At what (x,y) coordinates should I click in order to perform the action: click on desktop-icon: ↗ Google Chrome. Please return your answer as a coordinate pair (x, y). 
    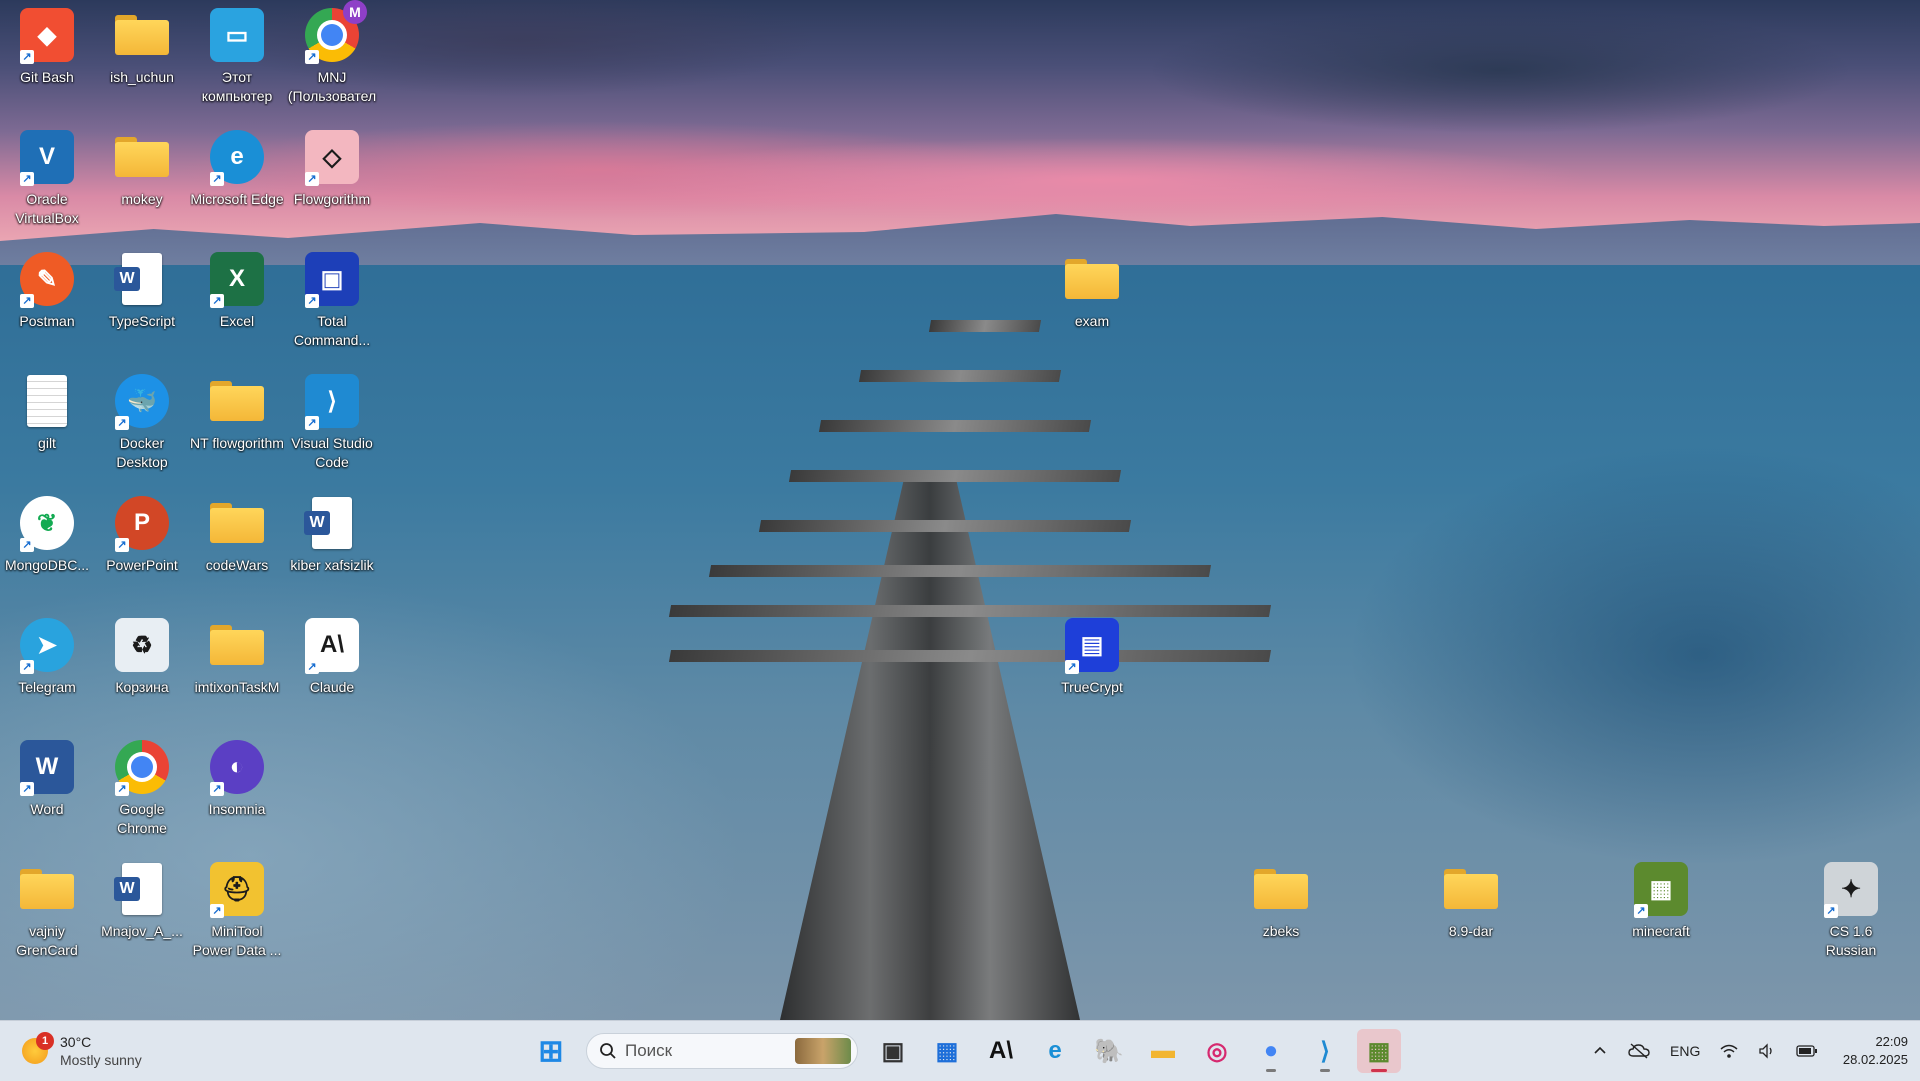
    Looking at the image, I should click on (142, 792).